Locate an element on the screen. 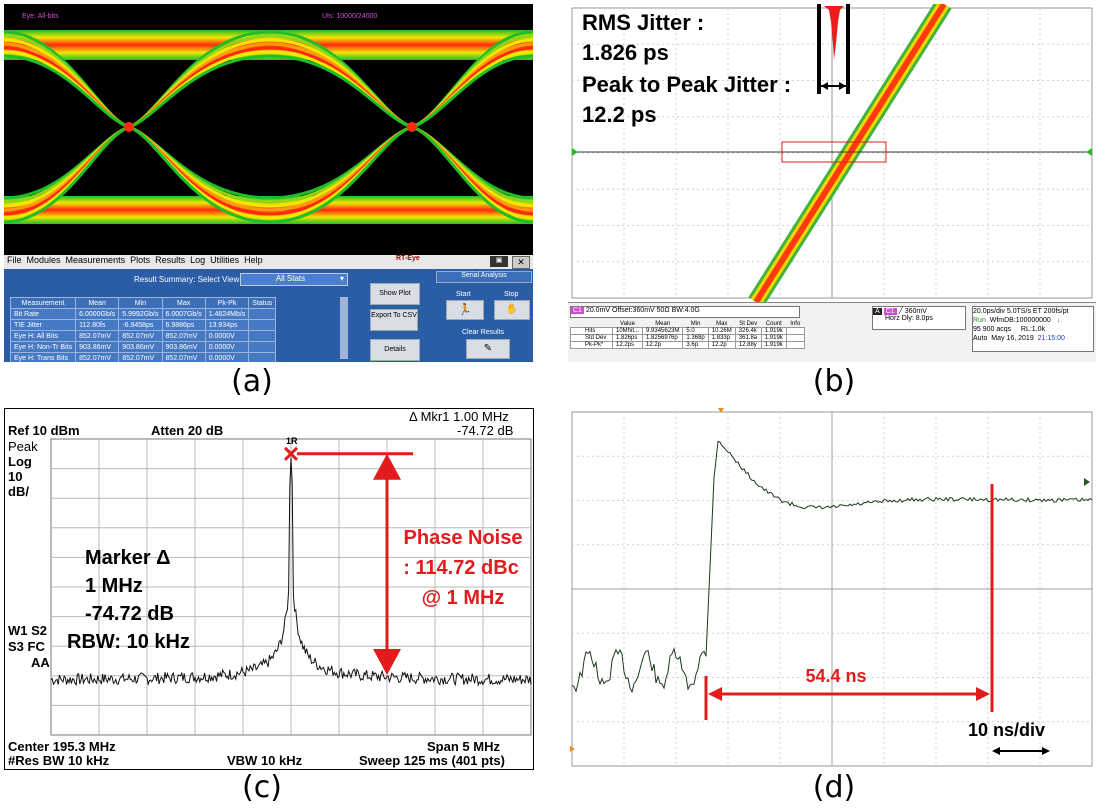  time: 21:15:00 is located at coordinates (1051, 338).